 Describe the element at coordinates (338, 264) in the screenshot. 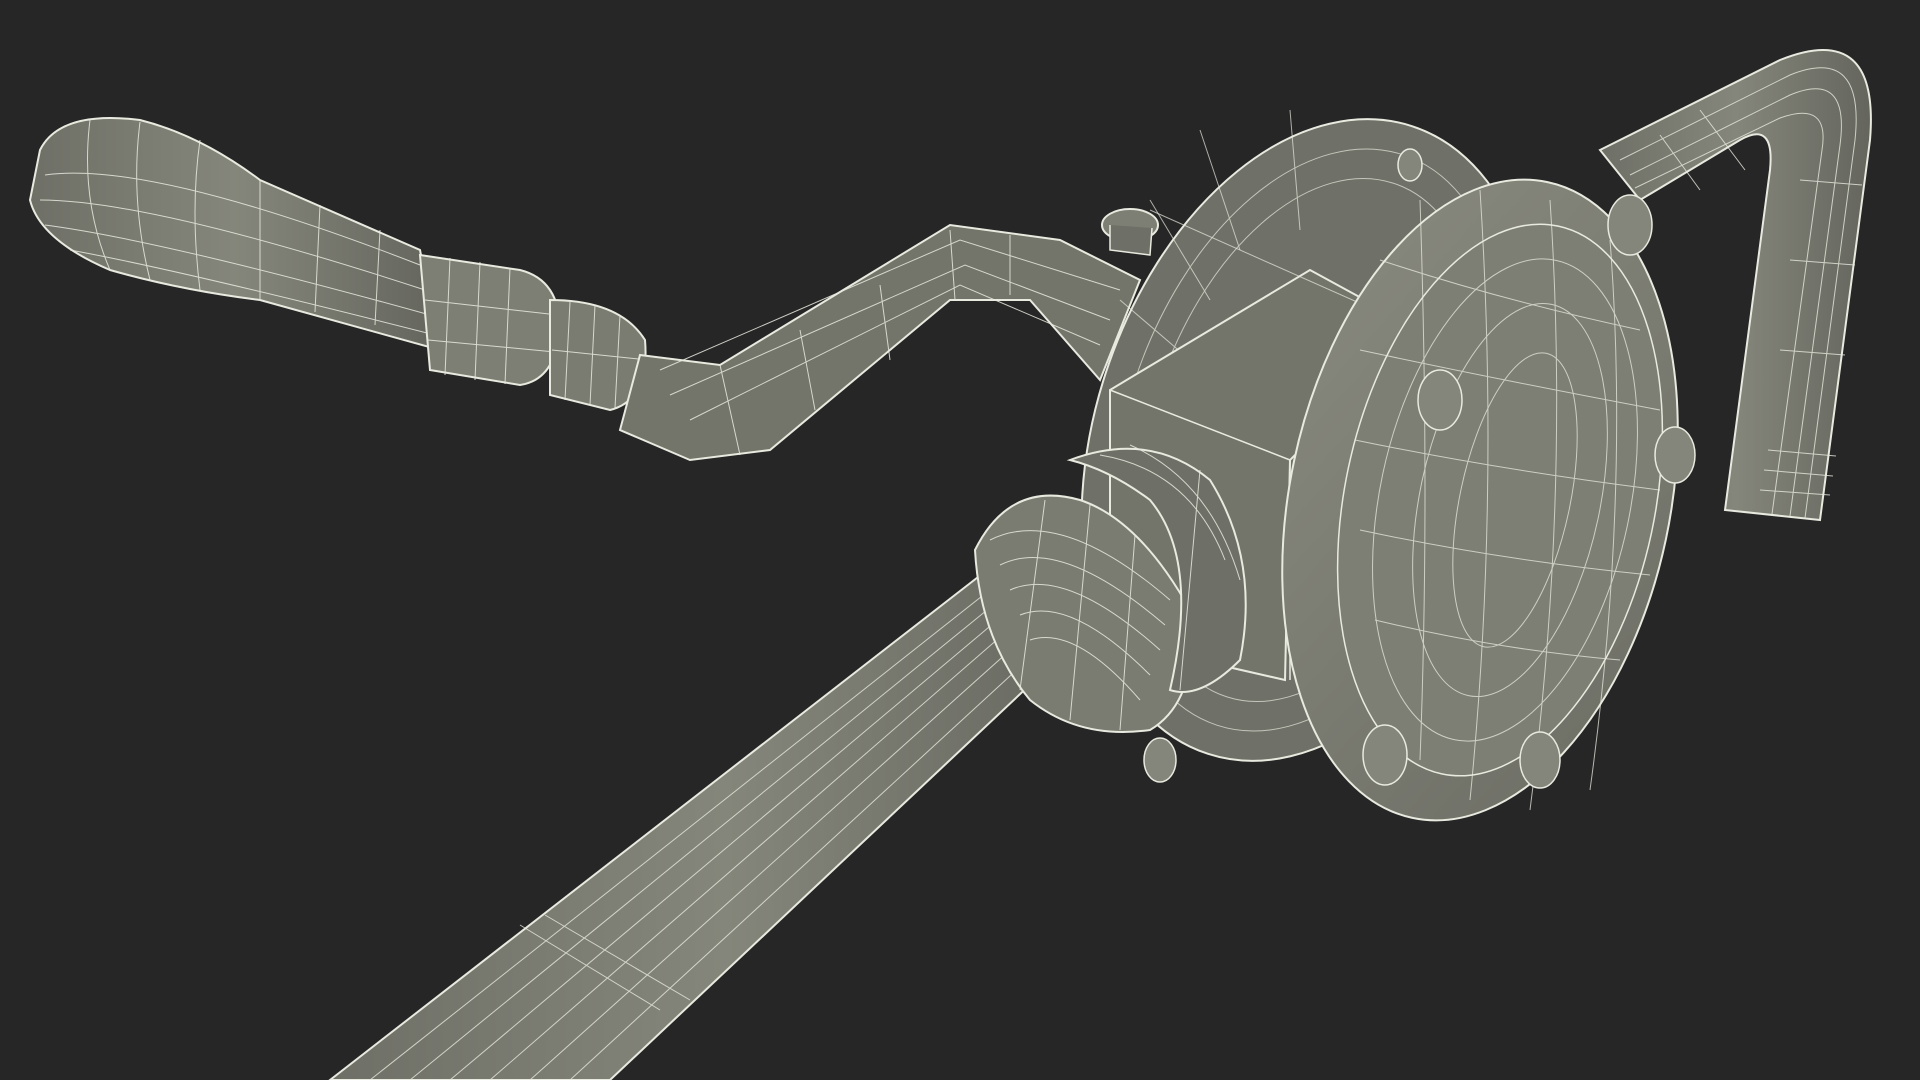

I see `crank-handle-grip` at that location.